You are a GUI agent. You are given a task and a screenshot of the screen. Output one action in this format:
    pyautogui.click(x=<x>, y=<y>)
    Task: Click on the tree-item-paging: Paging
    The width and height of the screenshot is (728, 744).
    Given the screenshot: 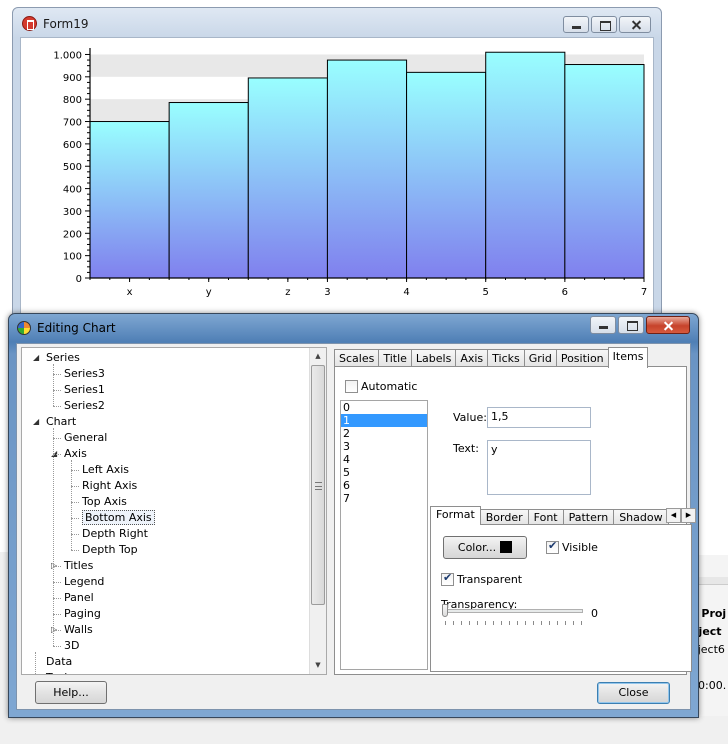 What is the action you would take?
    pyautogui.click(x=82, y=614)
    